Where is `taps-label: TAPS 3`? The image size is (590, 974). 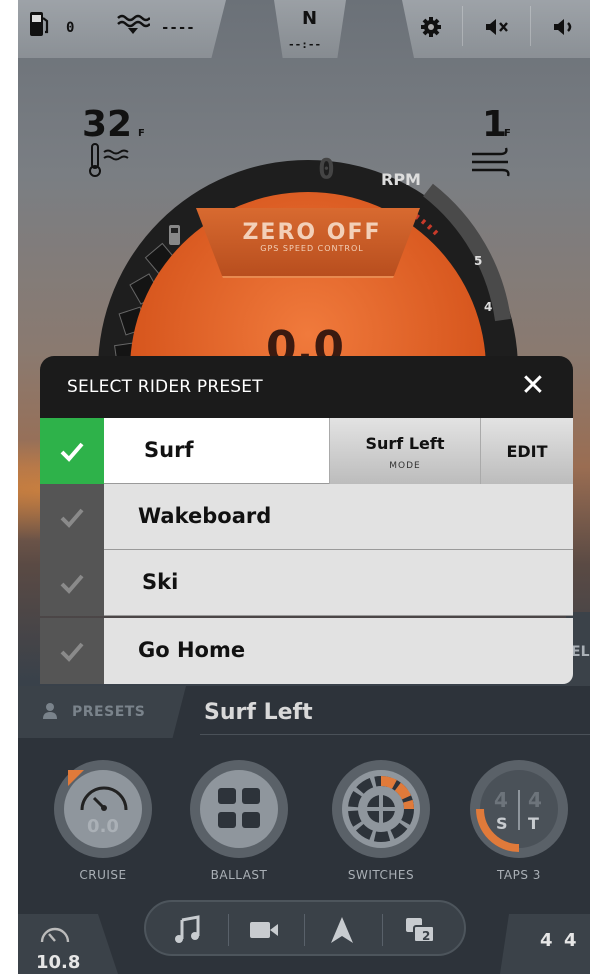 taps-label: TAPS 3 is located at coordinates (519, 875).